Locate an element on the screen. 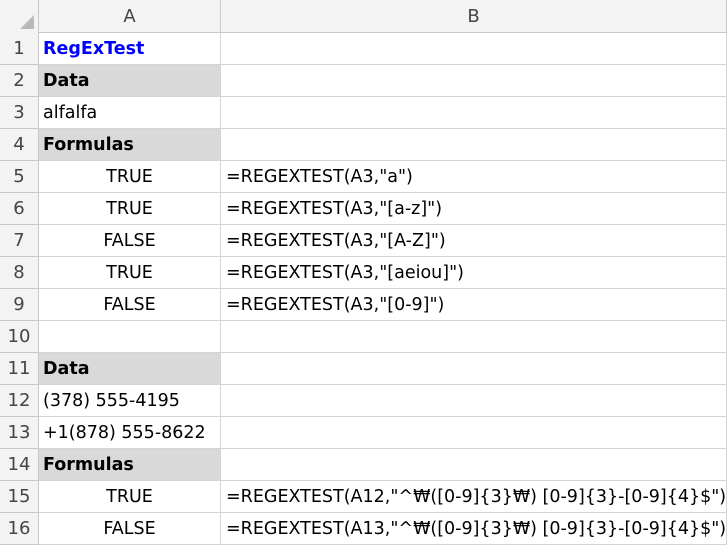 Image resolution: width=727 pixels, height=552 pixels. table-row: 13 +1(878) 555-8622 is located at coordinates (363, 433).